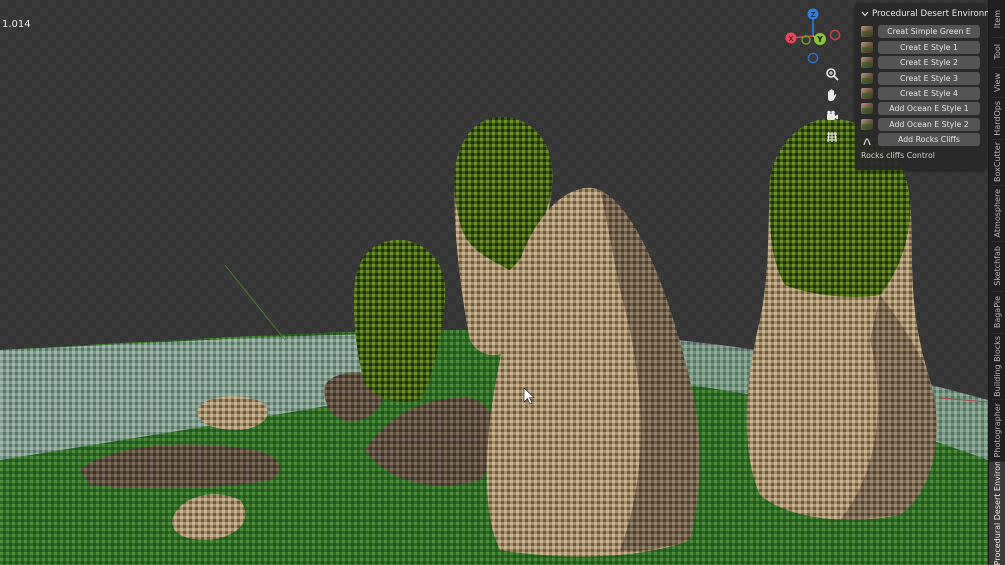  Describe the element at coordinates (832, 116) in the screenshot. I see `camera-icon` at that location.